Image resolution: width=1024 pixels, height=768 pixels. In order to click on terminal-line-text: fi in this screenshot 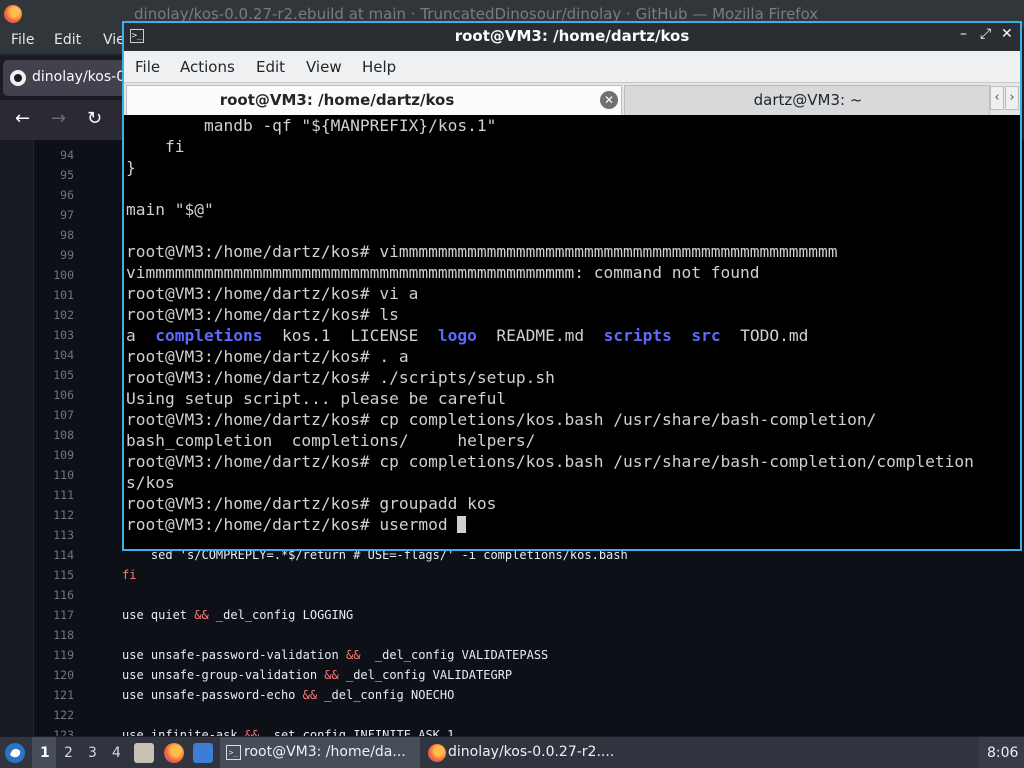, I will do `click(155, 146)`.